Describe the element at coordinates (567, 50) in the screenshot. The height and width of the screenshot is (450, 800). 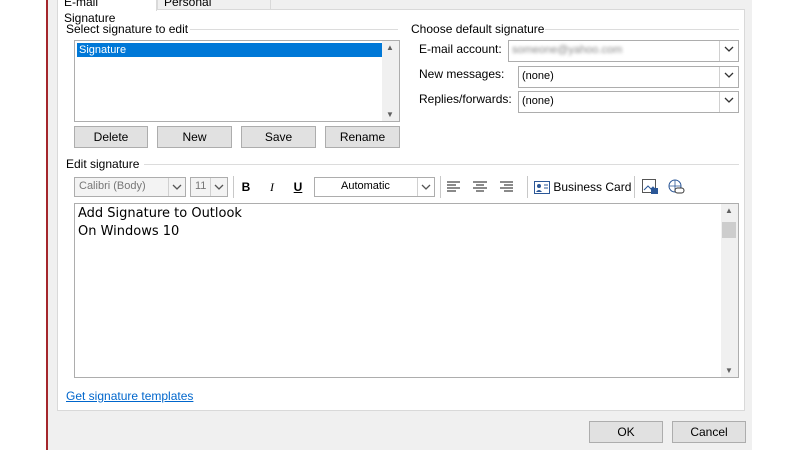
I see `email-account-value: someone@yahoo.com` at that location.